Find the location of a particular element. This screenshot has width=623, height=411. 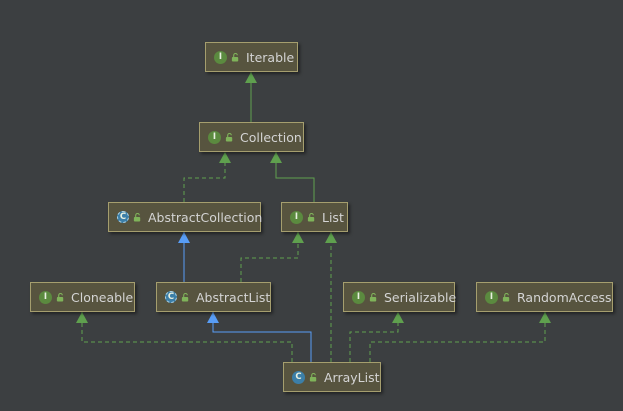

edge-abstractcollection-to-collection is located at coordinates (207, 177).